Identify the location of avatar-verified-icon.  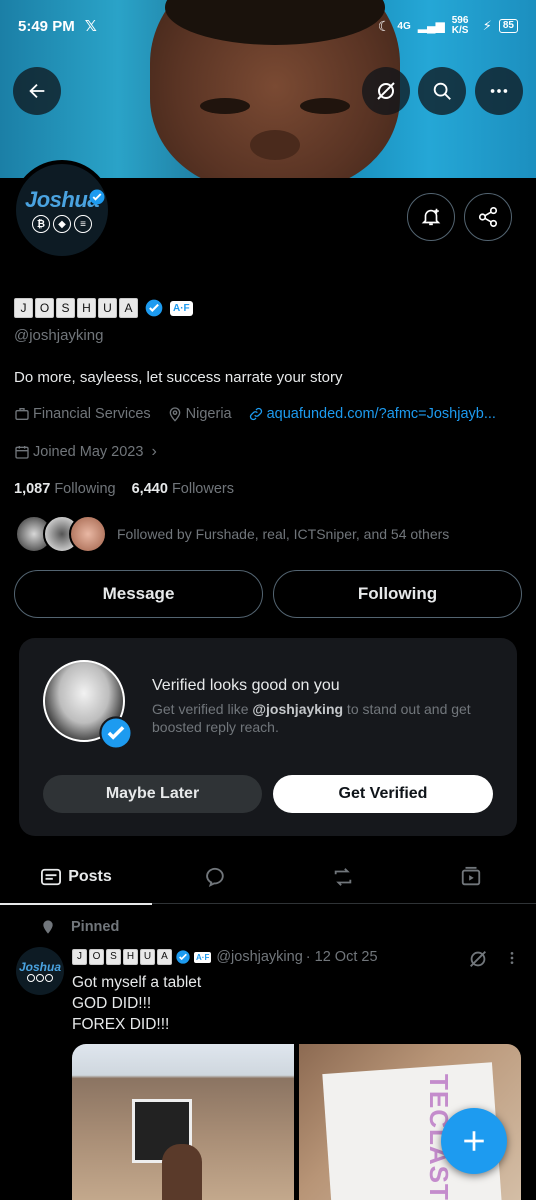
(97, 197).